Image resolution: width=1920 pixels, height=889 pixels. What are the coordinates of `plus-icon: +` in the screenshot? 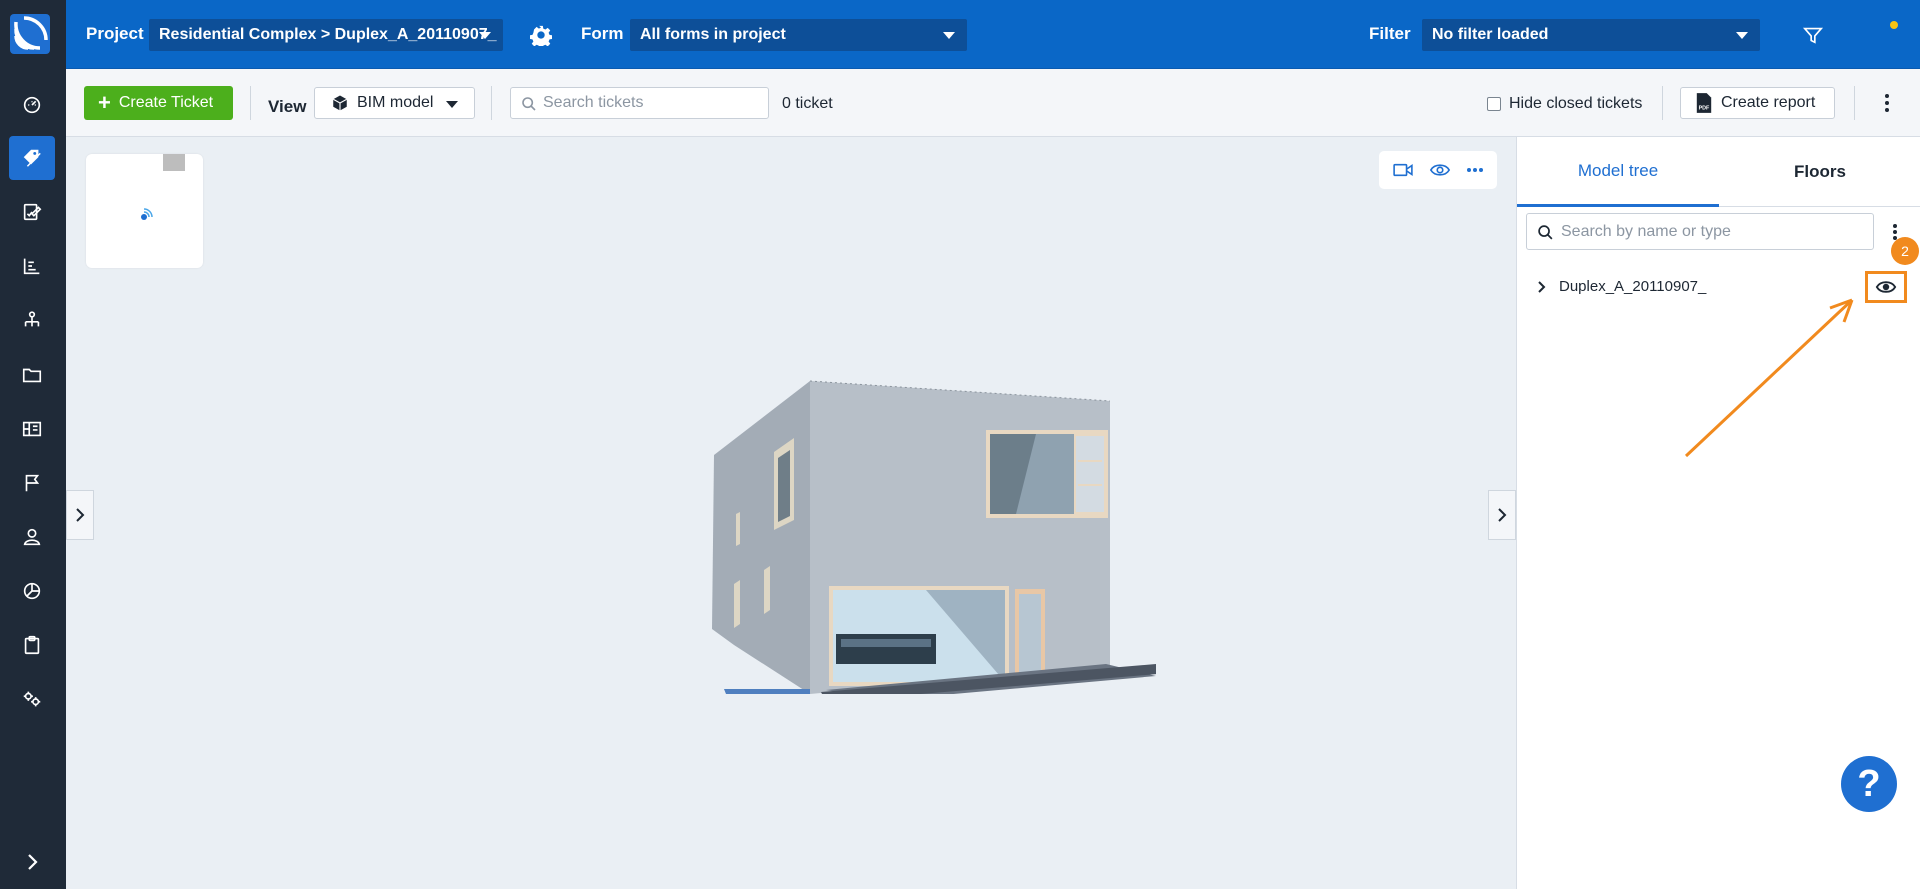 It's located at (104, 102).